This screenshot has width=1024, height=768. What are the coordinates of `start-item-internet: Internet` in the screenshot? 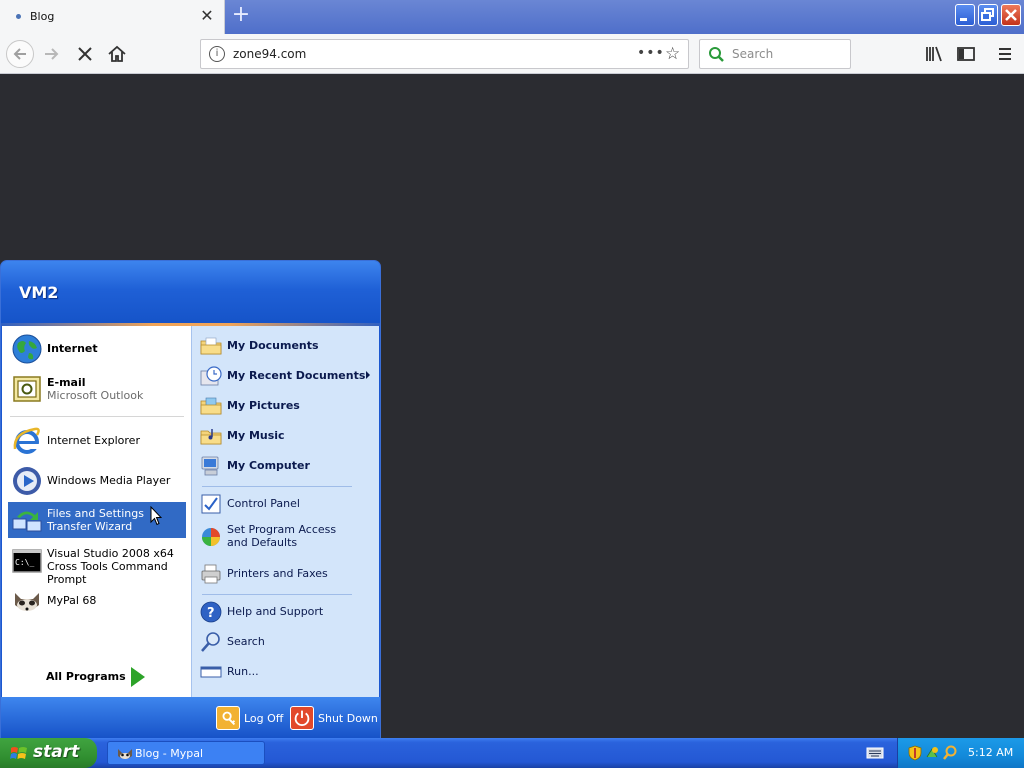 It's located at (97, 348).